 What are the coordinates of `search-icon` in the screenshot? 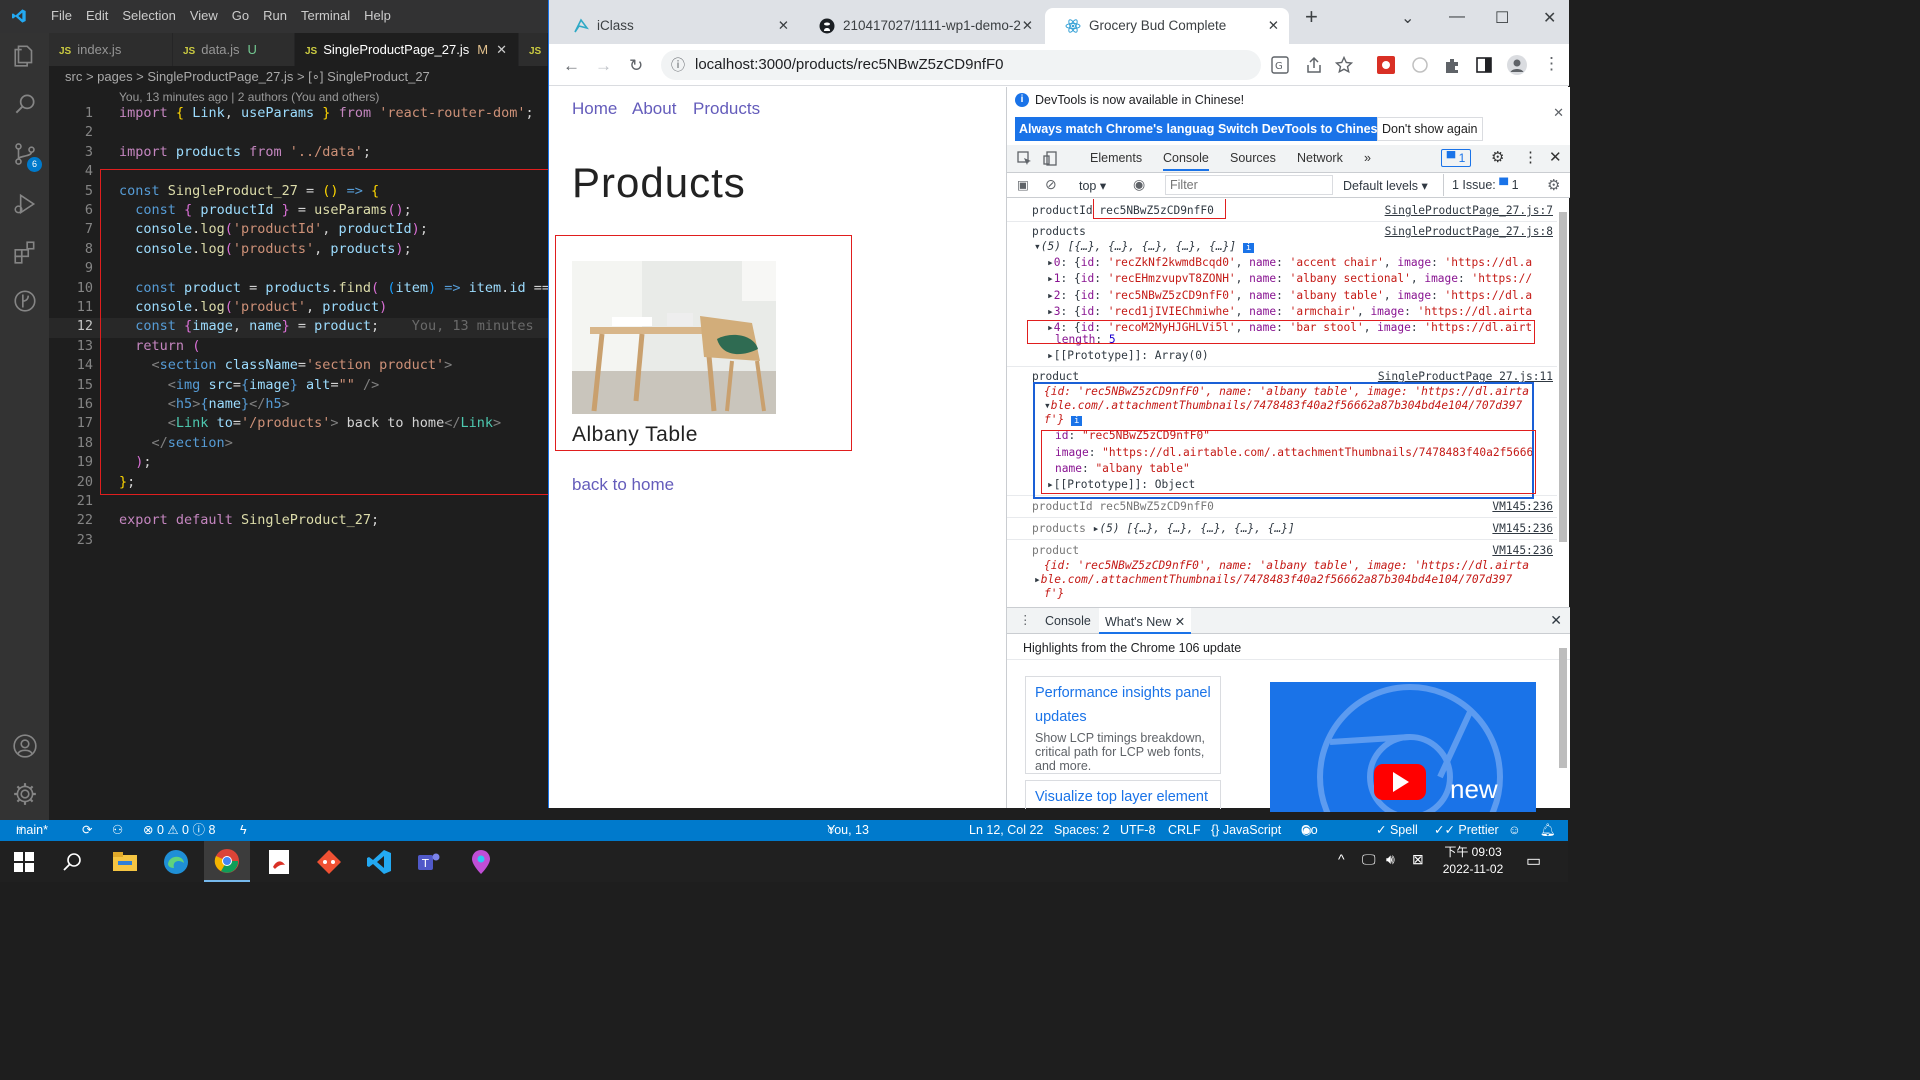 It's located at (25, 104).